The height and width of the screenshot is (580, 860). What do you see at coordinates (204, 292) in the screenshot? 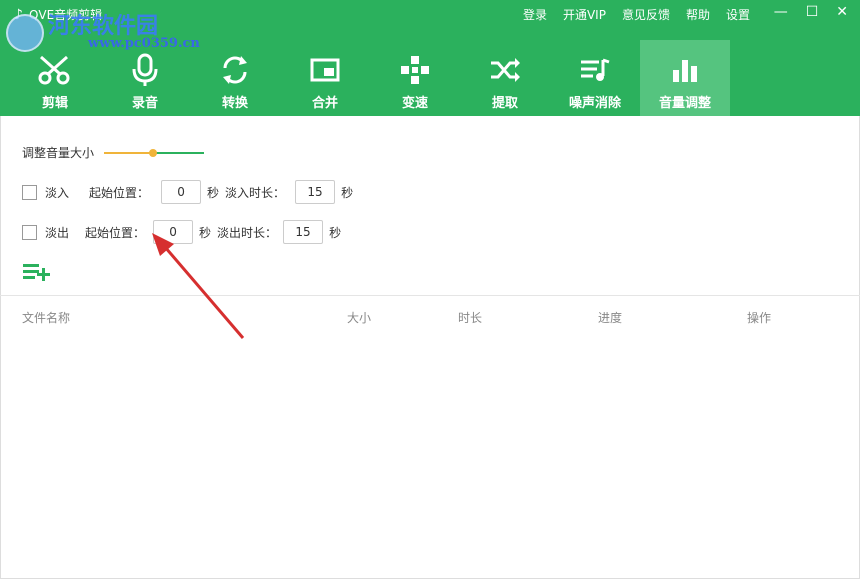
I see `arrow-shaft` at bounding box center [204, 292].